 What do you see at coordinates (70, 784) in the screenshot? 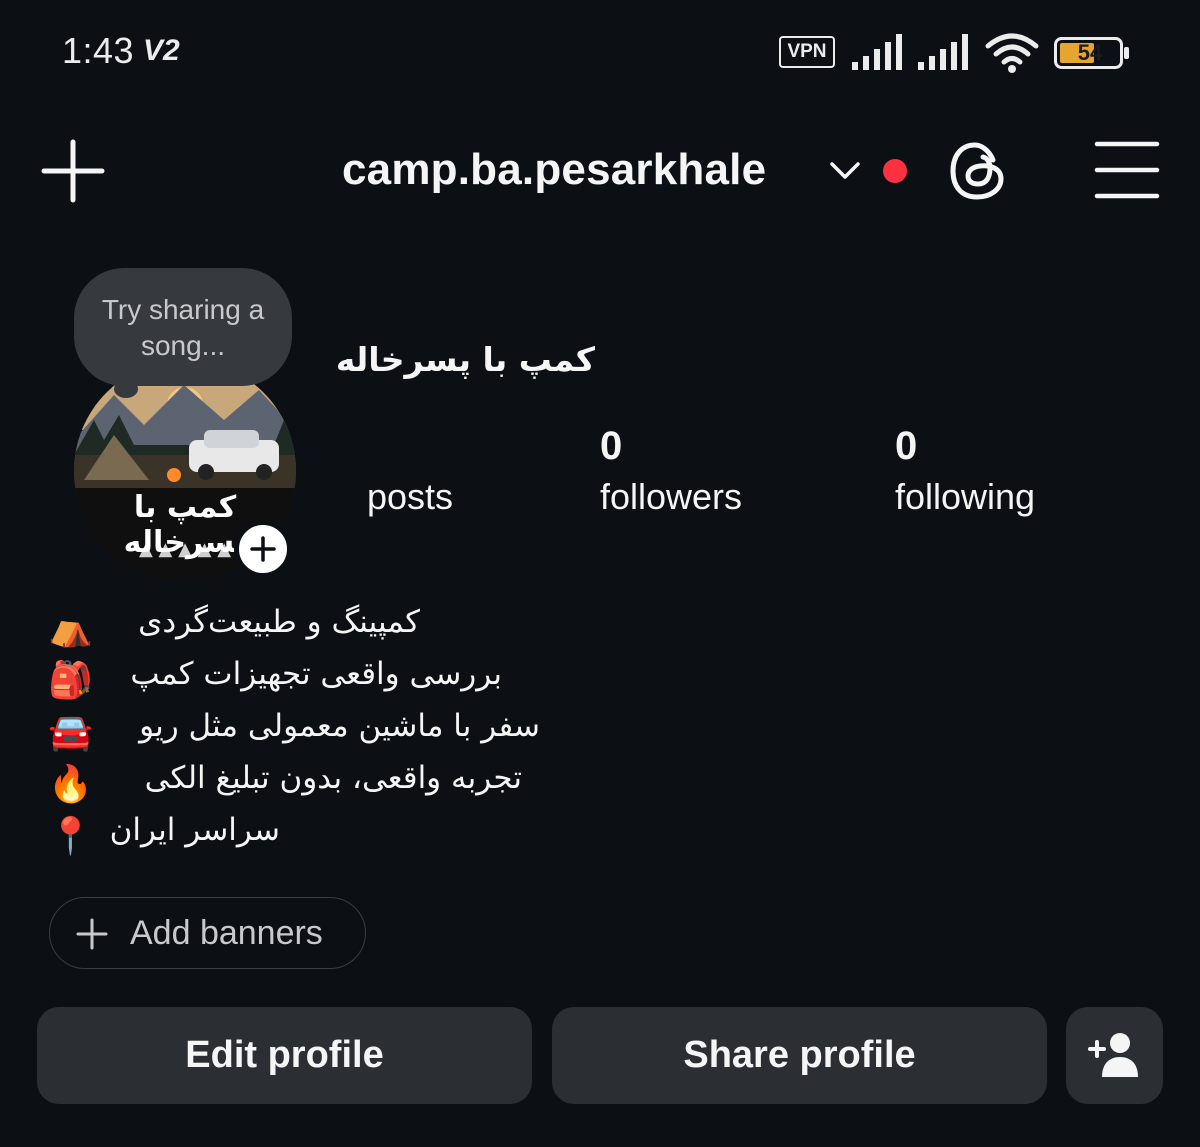
I see `fire-icon: 🔥` at bounding box center [70, 784].